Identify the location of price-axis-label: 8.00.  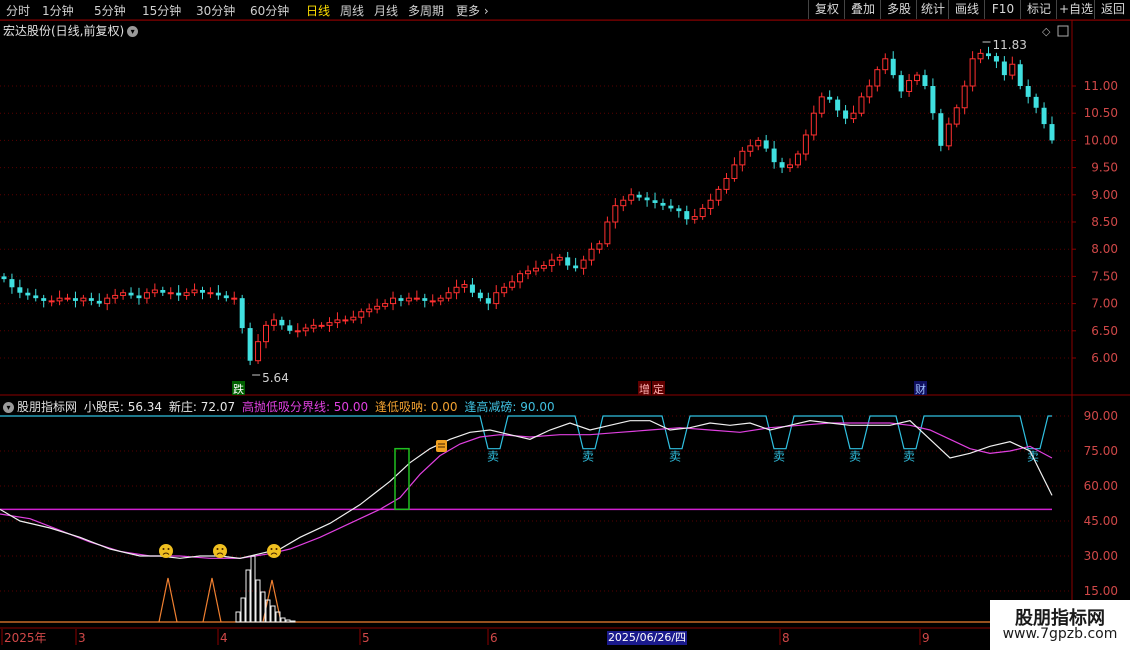
(1104, 249).